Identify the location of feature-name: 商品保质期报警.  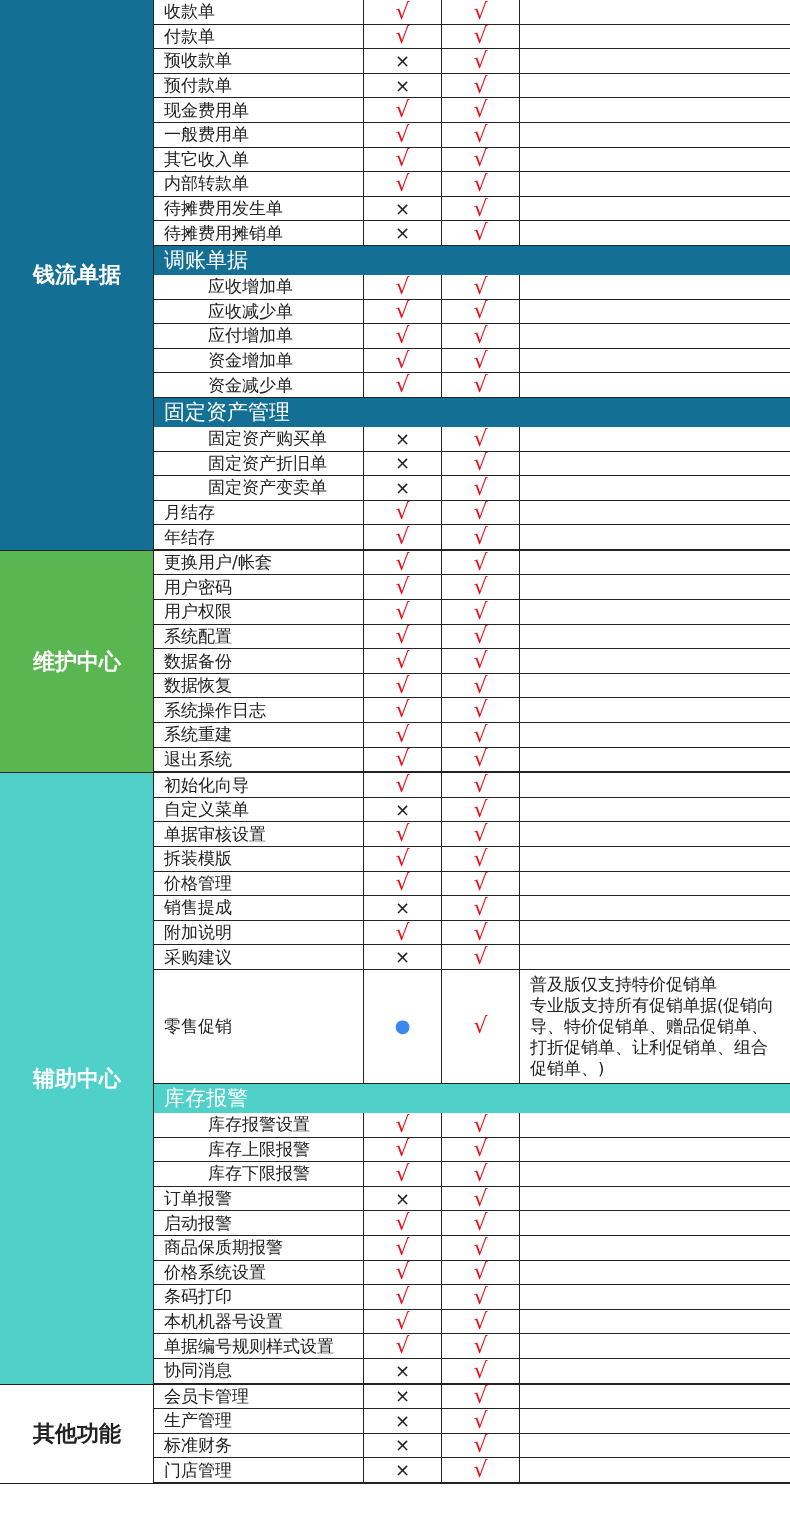
(223, 1248).